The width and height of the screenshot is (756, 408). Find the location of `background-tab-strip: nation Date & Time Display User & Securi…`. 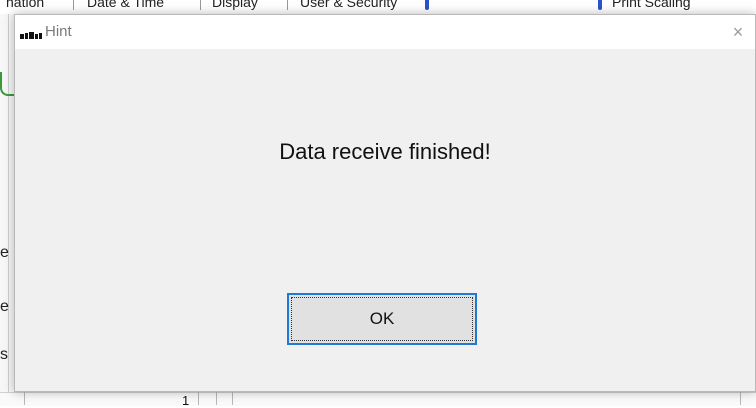

background-tab-strip: nation Date & Time Display User & Securi… is located at coordinates (378, 7).